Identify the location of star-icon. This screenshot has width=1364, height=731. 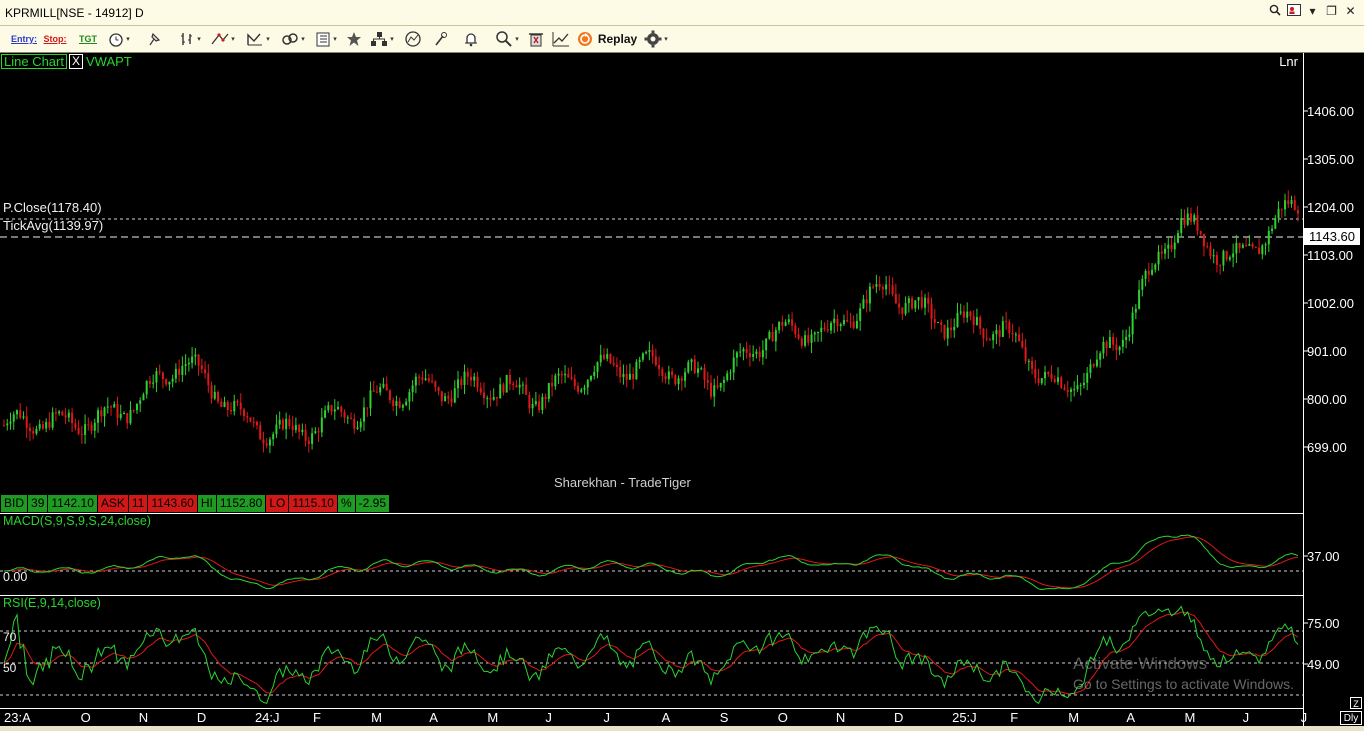
(354, 39).